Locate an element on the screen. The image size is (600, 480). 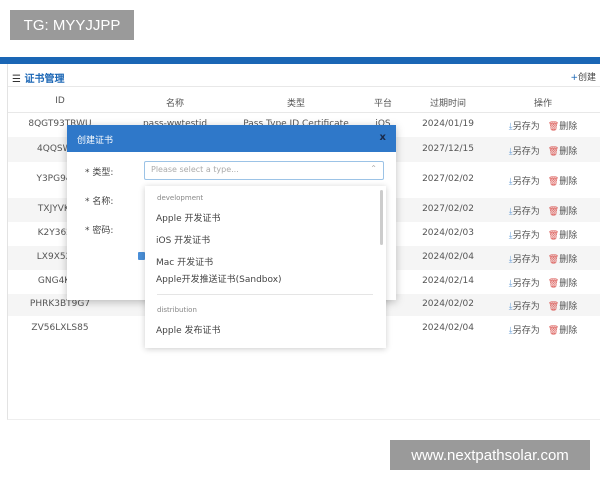
checkbox is located at coordinates (141, 256).